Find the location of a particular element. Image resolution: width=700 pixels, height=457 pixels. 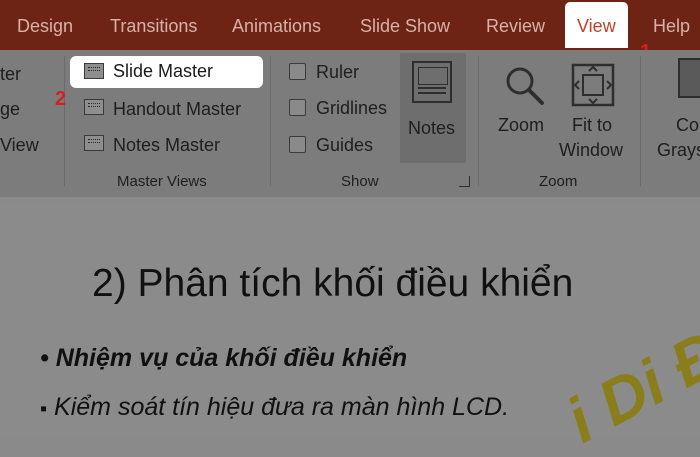

slide-title: 2) Phân tích khối điều khiển is located at coordinates (332, 284).